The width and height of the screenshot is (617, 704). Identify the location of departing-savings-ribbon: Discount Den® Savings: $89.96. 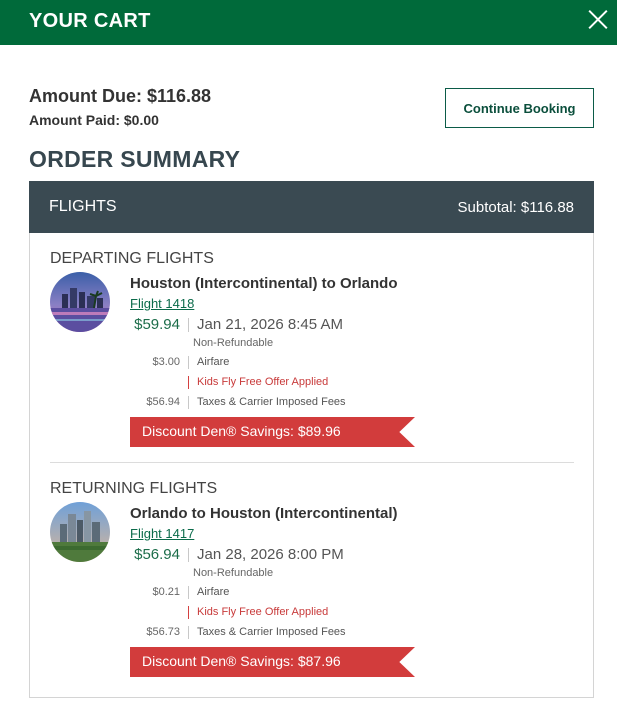
(272, 432).